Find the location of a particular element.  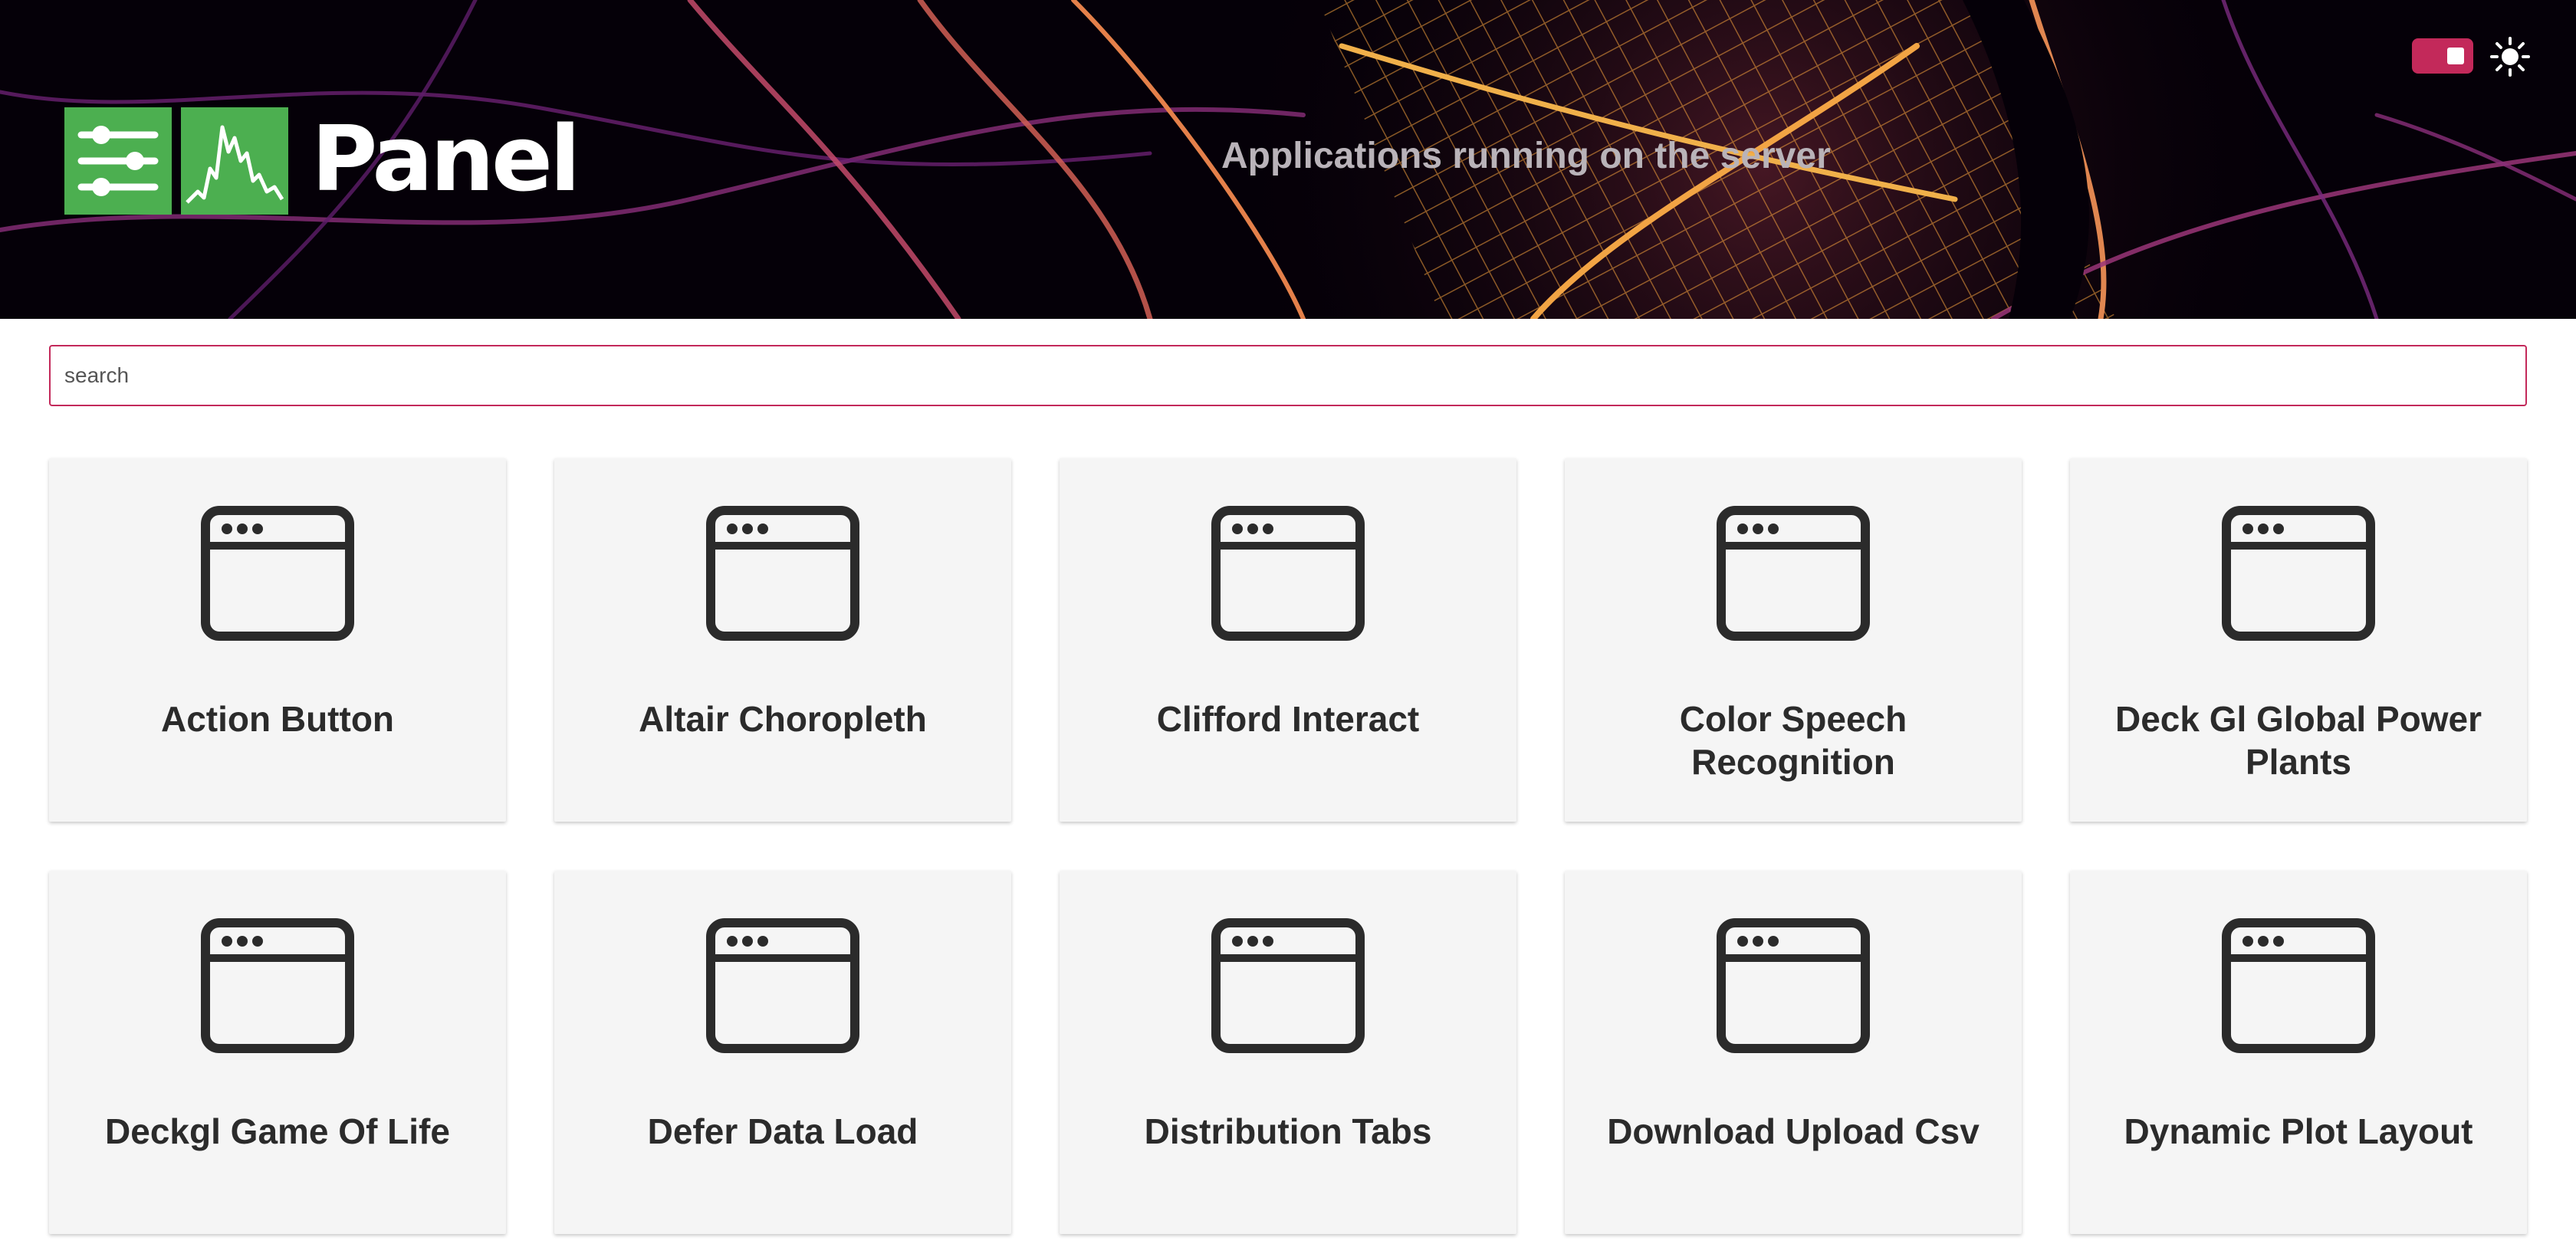

app-card-deck-gl-global-power-plants: Deck Gl Global Power Plants is located at coordinates (2298, 640).